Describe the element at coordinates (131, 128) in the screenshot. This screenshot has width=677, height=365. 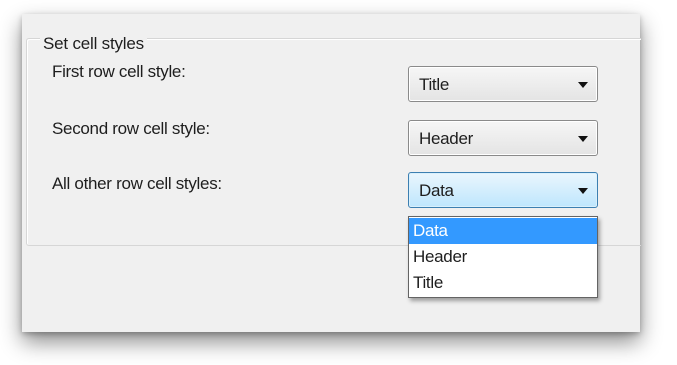
I see `second-row-label: Second row cell style:` at that location.